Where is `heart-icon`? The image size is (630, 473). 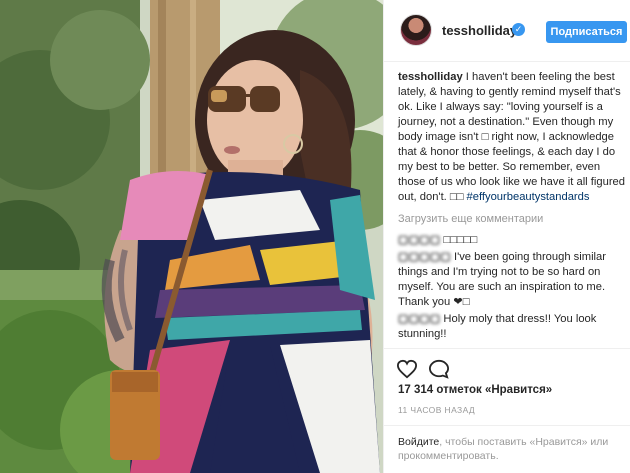
heart-icon is located at coordinates (407, 369).